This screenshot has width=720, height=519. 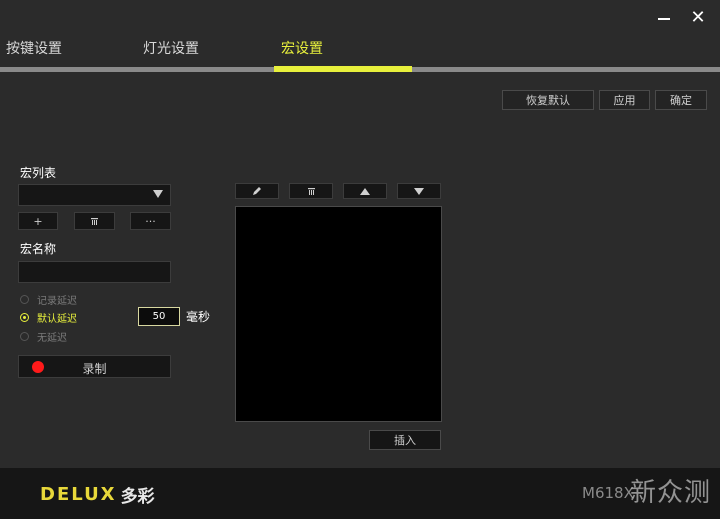 I want to click on radio-default-delay: 默认延迟, so click(x=48, y=317).